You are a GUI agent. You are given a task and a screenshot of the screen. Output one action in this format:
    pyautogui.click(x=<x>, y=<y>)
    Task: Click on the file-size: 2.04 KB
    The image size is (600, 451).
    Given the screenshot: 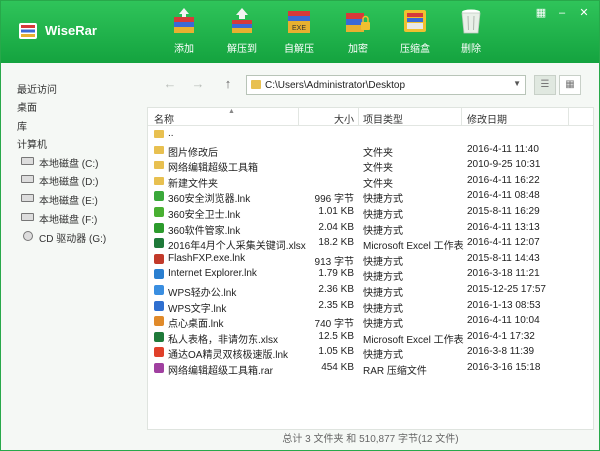 What is the action you would take?
    pyautogui.click(x=336, y=227)
    